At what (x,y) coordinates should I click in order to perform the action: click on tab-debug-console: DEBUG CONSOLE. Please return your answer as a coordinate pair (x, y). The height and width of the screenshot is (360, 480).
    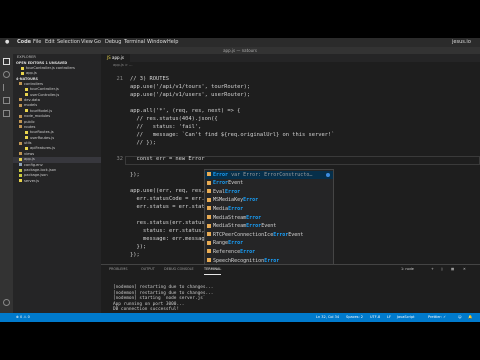
    Looking at the image, I should click on (179, 269).